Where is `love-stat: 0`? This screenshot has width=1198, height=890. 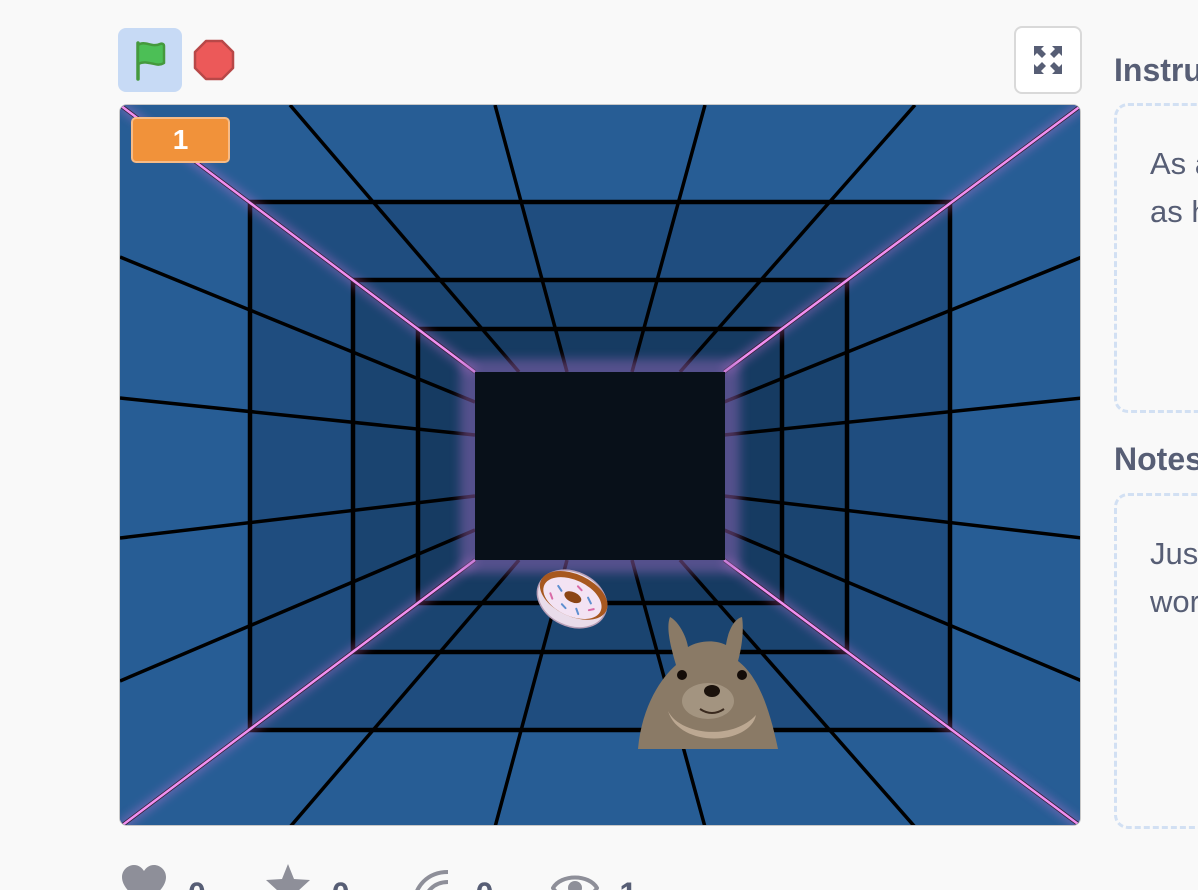 love-stat: 0 is located at coordinates (163, 876).